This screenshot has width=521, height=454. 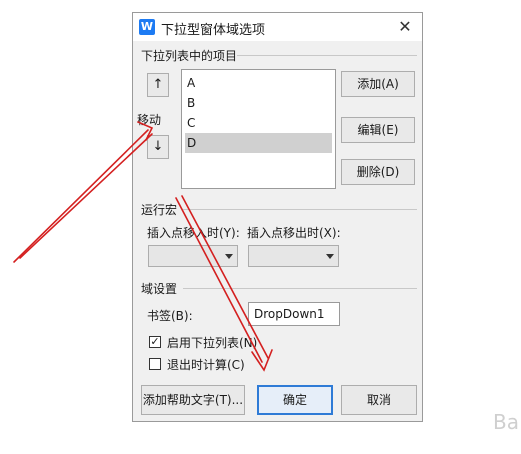 I want to click on add-item-button: 添加(A), so click(x=378, y=84).